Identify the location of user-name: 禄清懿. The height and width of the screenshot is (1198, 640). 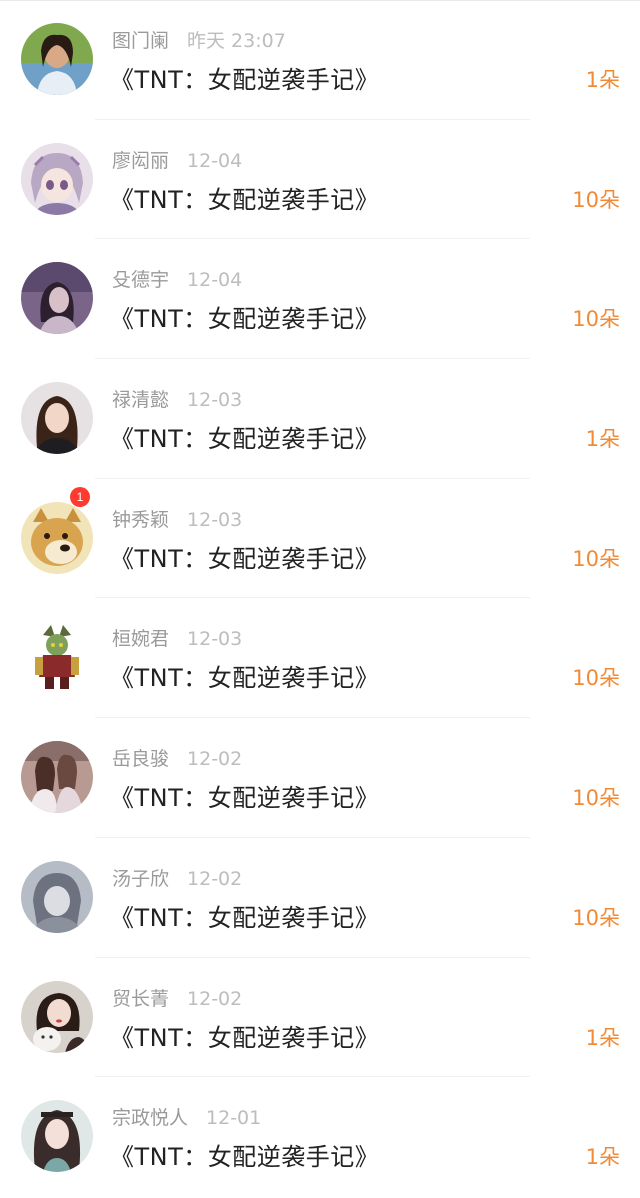
(140, 400).